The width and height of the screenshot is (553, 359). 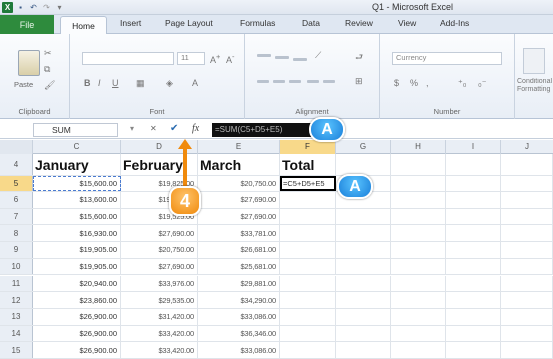 What do you see at coordinates (473, 147) in the screenshot?
I see `column-header-i: I` at bounding box center [473, 147].